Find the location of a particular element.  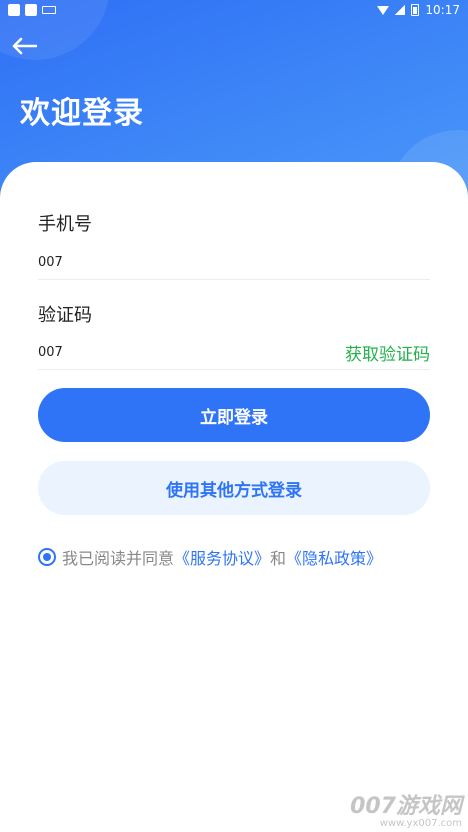

back-button is located at coordinates (24, 46).